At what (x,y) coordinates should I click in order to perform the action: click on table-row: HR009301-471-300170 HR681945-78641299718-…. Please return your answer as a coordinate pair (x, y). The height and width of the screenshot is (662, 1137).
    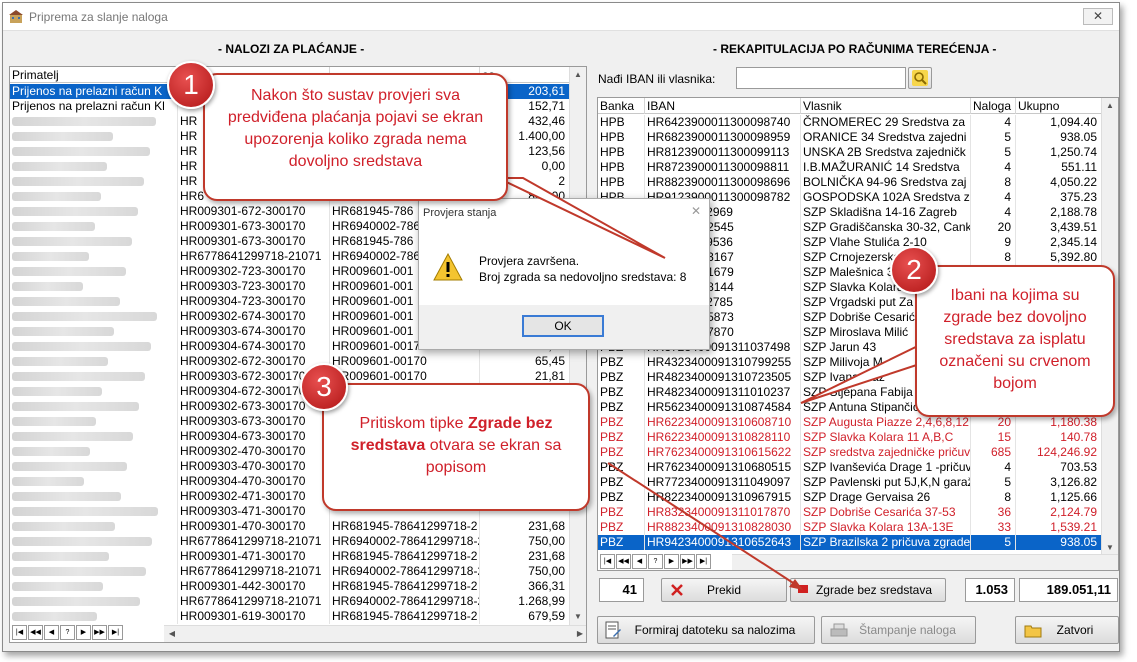
    Looking at the image, I should click on (290, 556).